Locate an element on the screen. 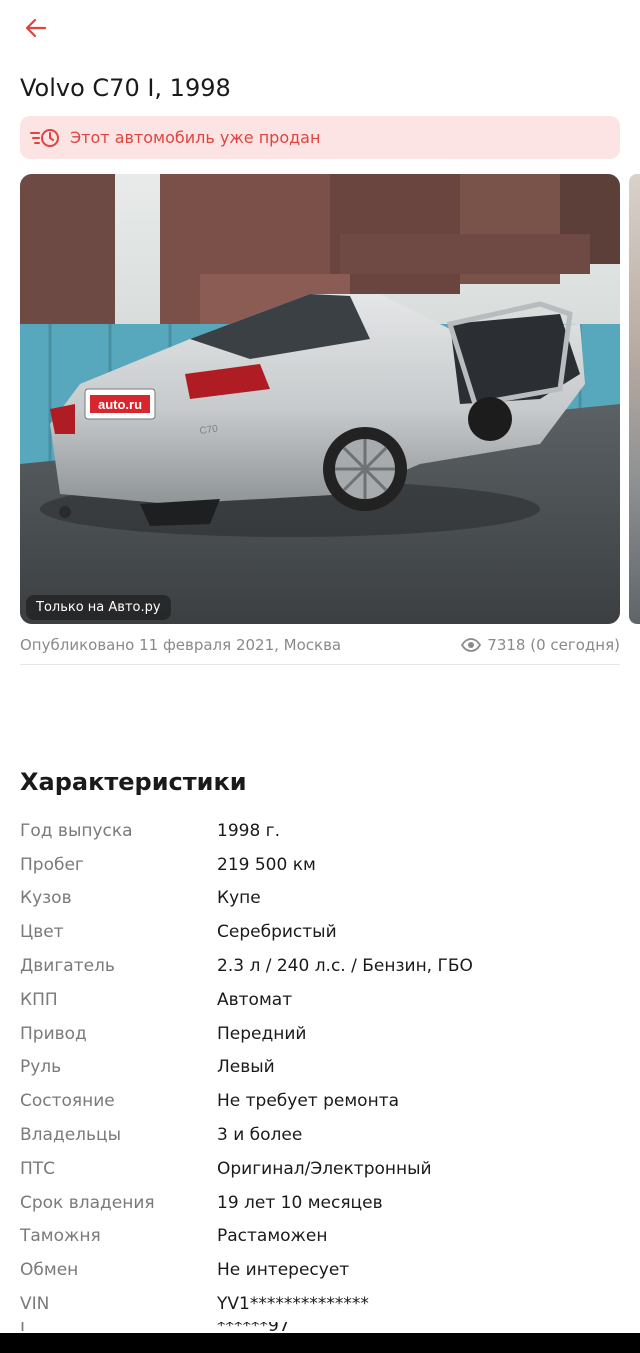 The height and width of the screenshot is (1353, 640). meta-divider is located at coordinates (320, 664).